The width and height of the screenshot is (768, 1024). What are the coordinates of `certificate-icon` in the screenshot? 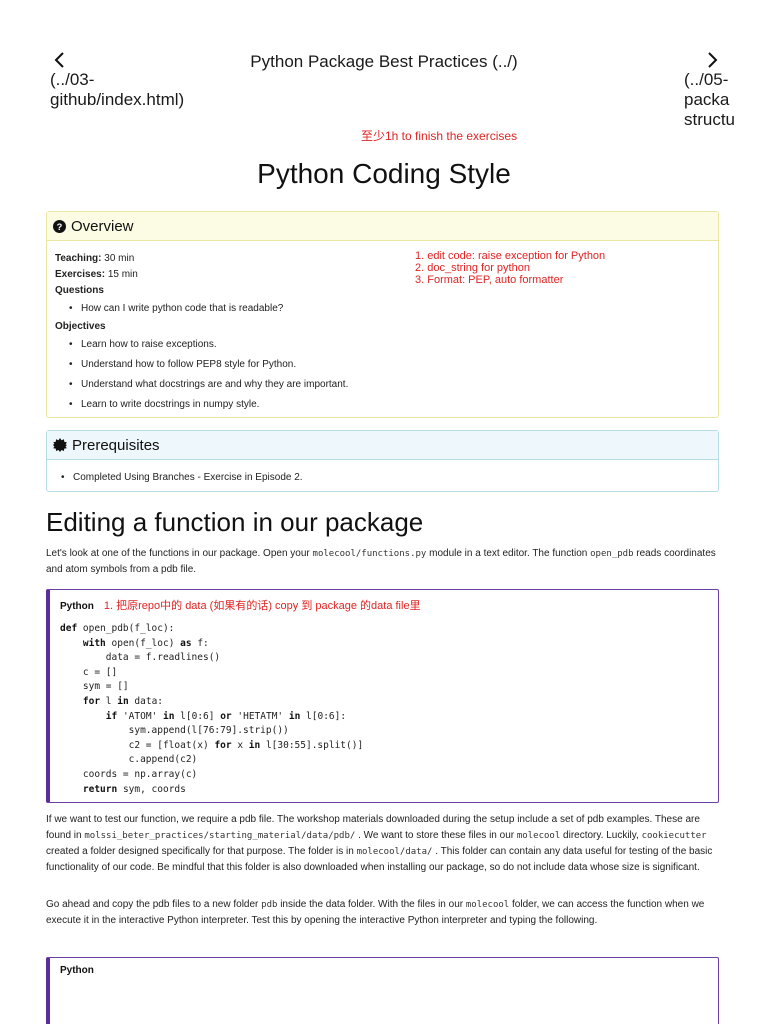 It's located at (60, 445).